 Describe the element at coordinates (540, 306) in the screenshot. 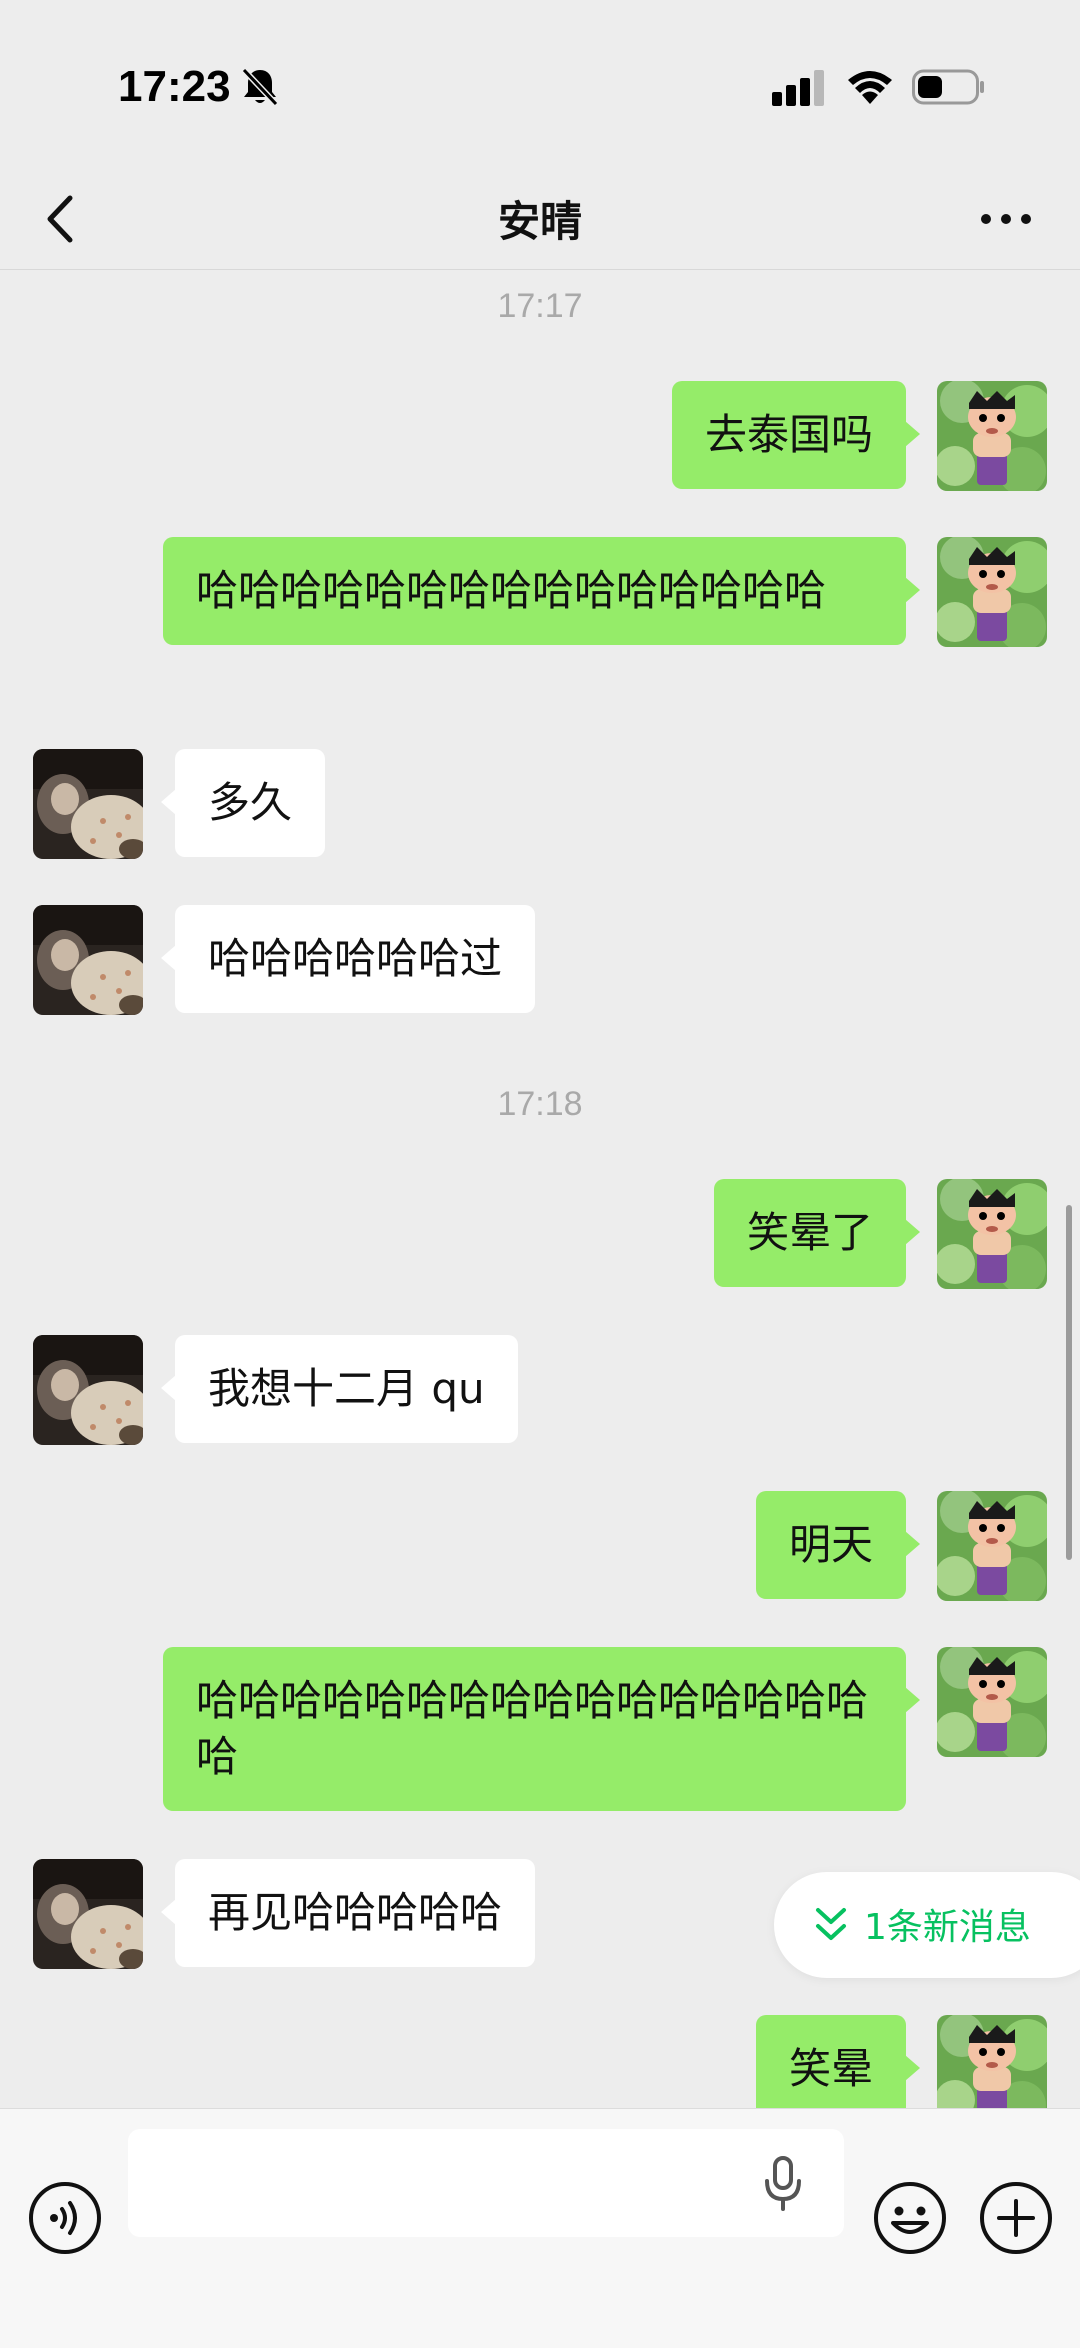

I see `timestamp: 17:17` at that location.